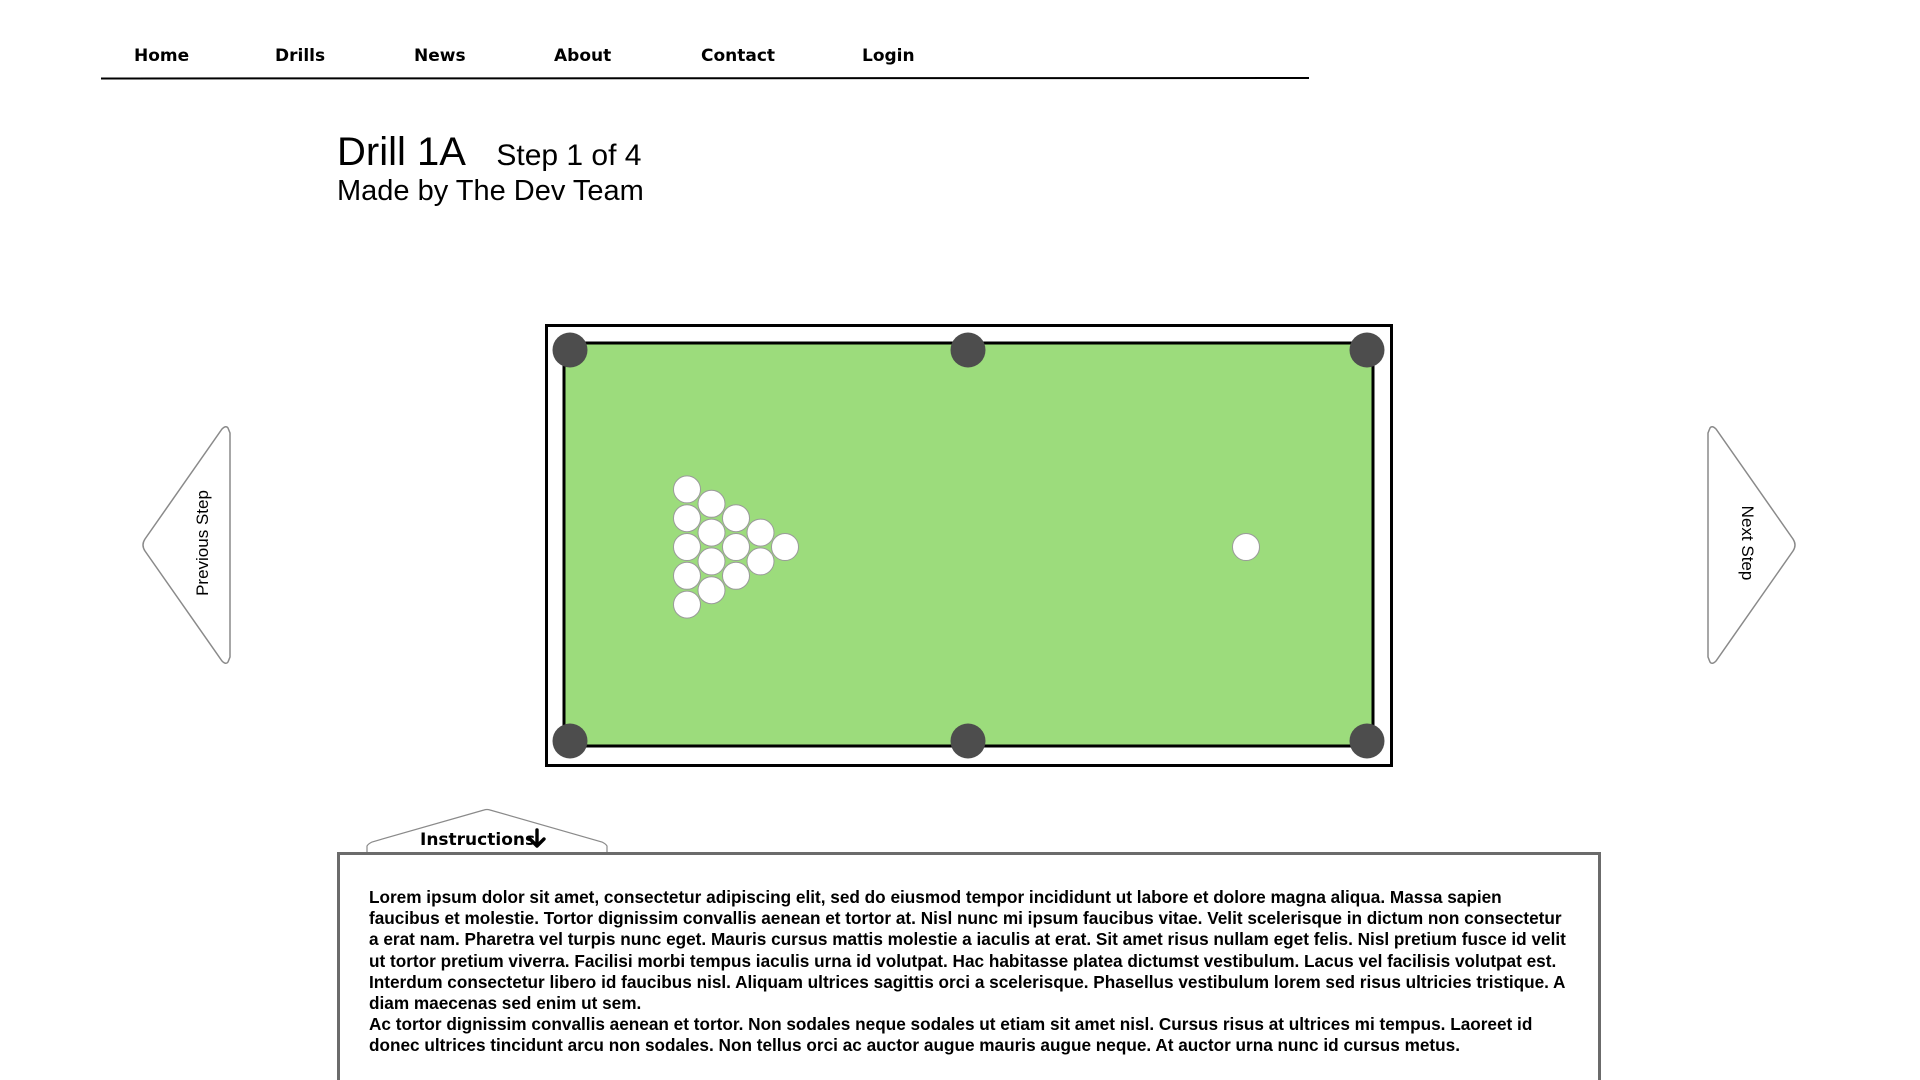  Describe the element at coordinates (705, 78) in the screenshot. I see `nav-divider` at that location.